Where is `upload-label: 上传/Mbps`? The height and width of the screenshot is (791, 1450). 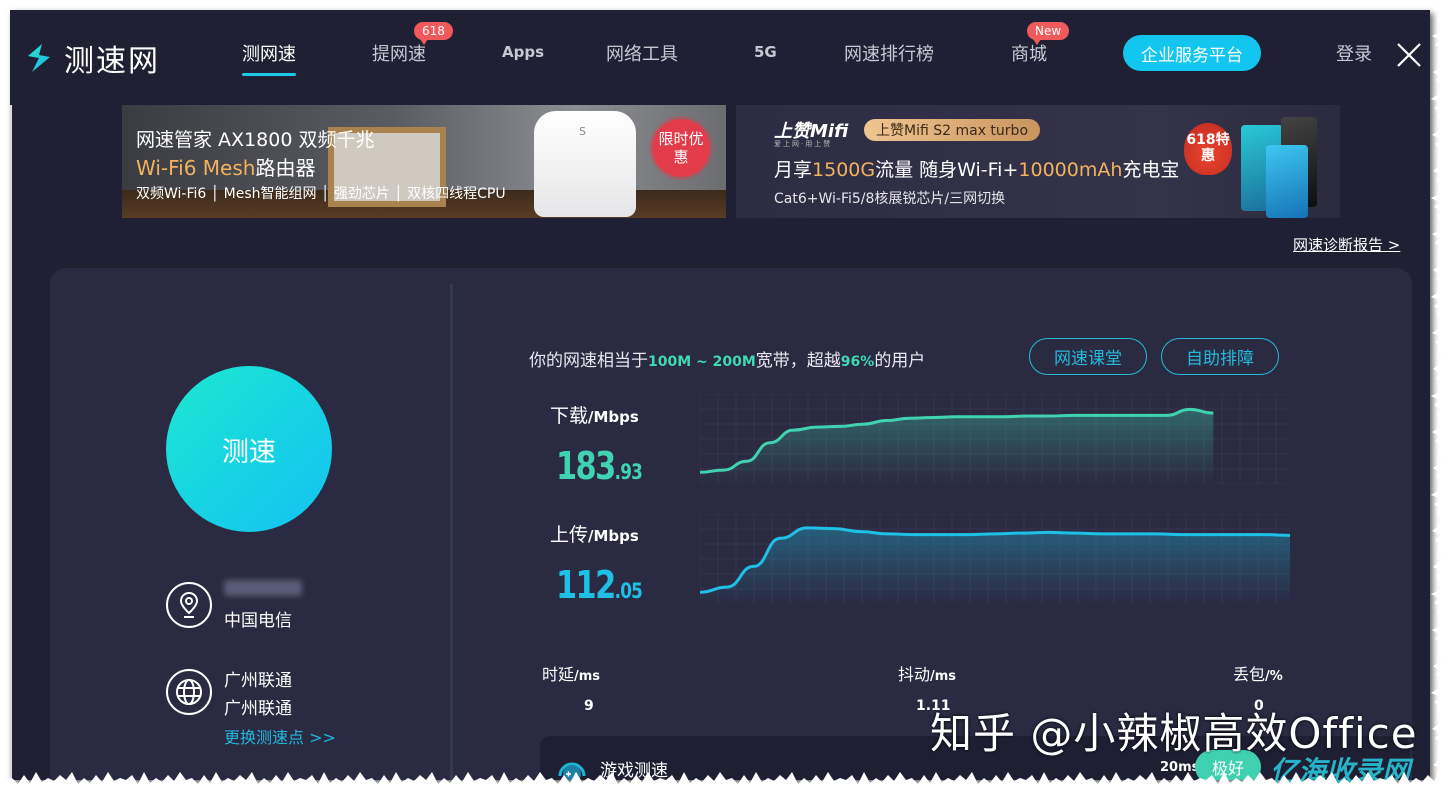 upload-label: 上传/Mbps is located at coordinates (594, 533).